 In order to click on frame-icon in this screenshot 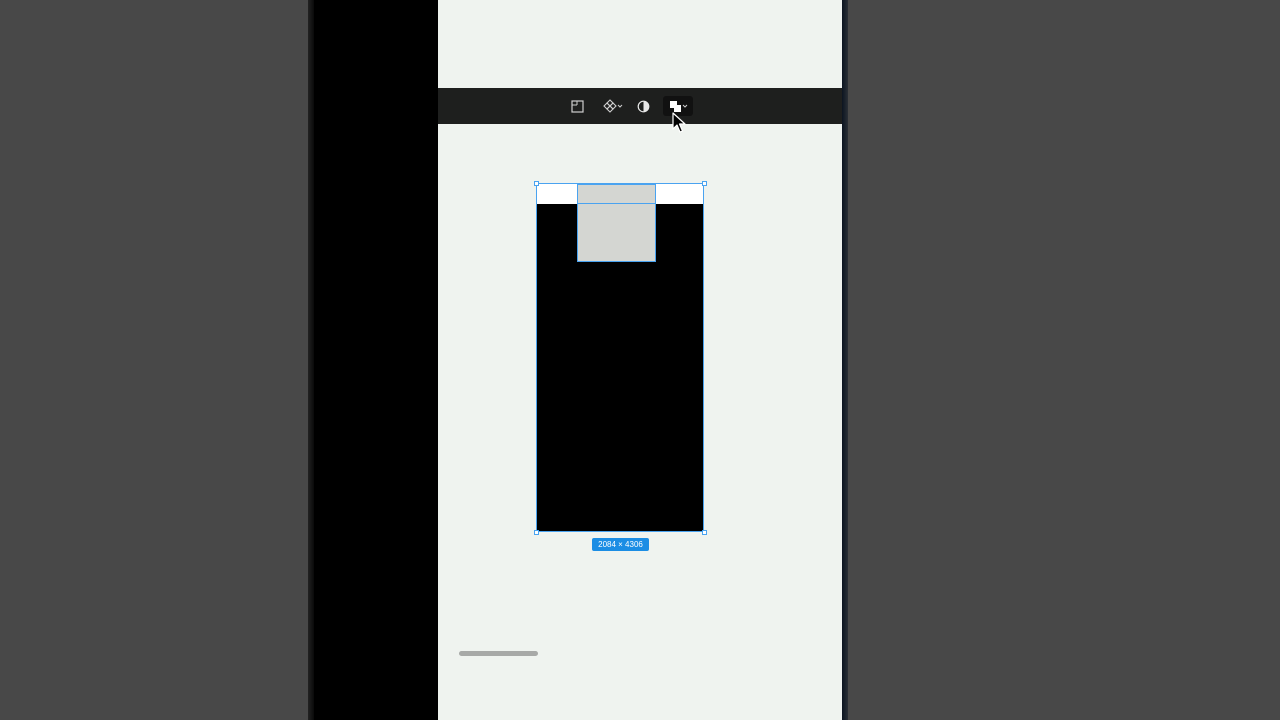, I will do `click(577, 106)`.